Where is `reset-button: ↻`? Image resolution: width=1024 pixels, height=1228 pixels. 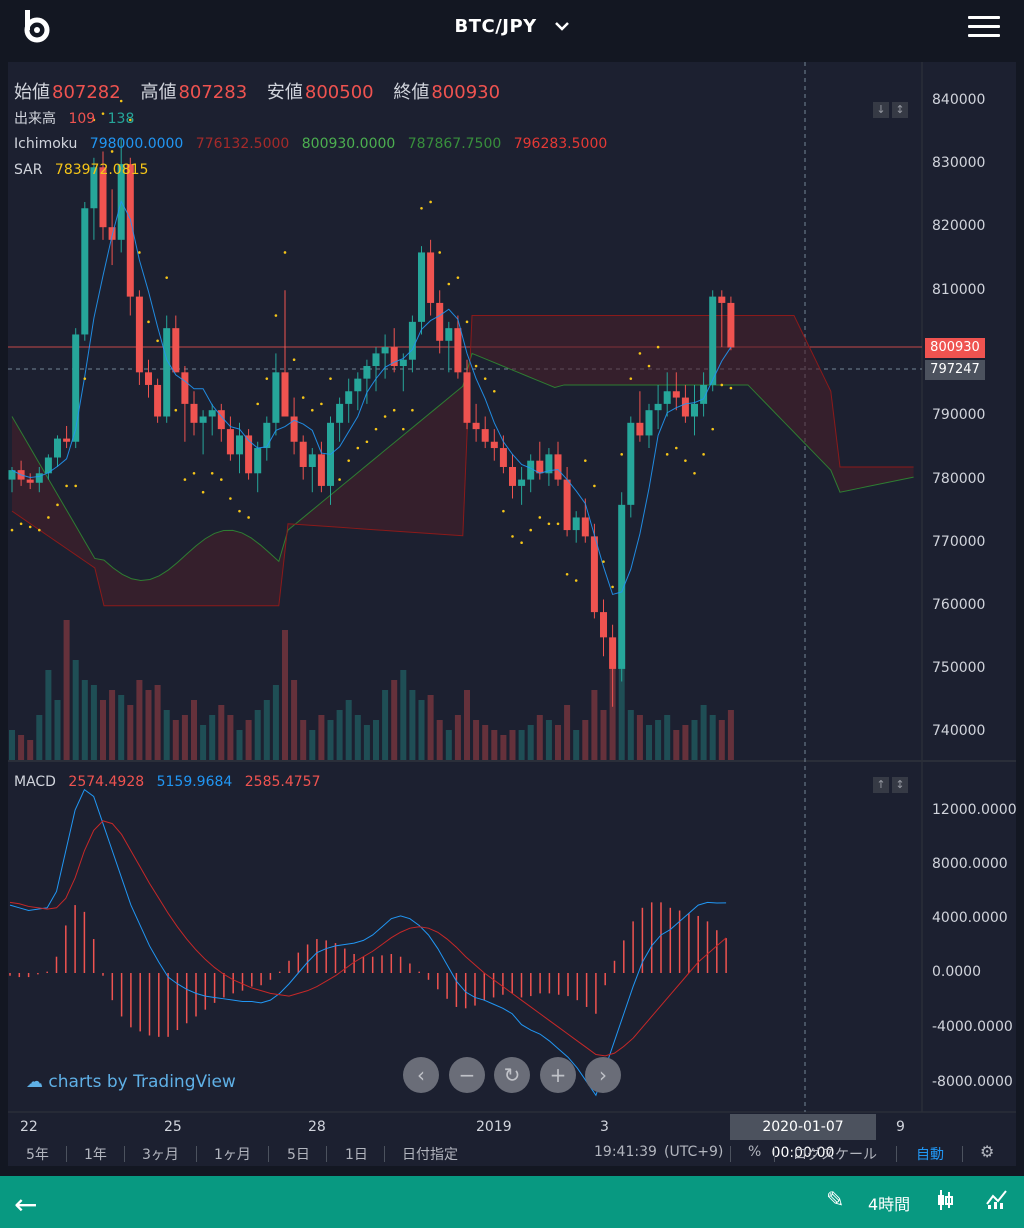
reset-button: ↻ is located at coordinates (512, 1075).